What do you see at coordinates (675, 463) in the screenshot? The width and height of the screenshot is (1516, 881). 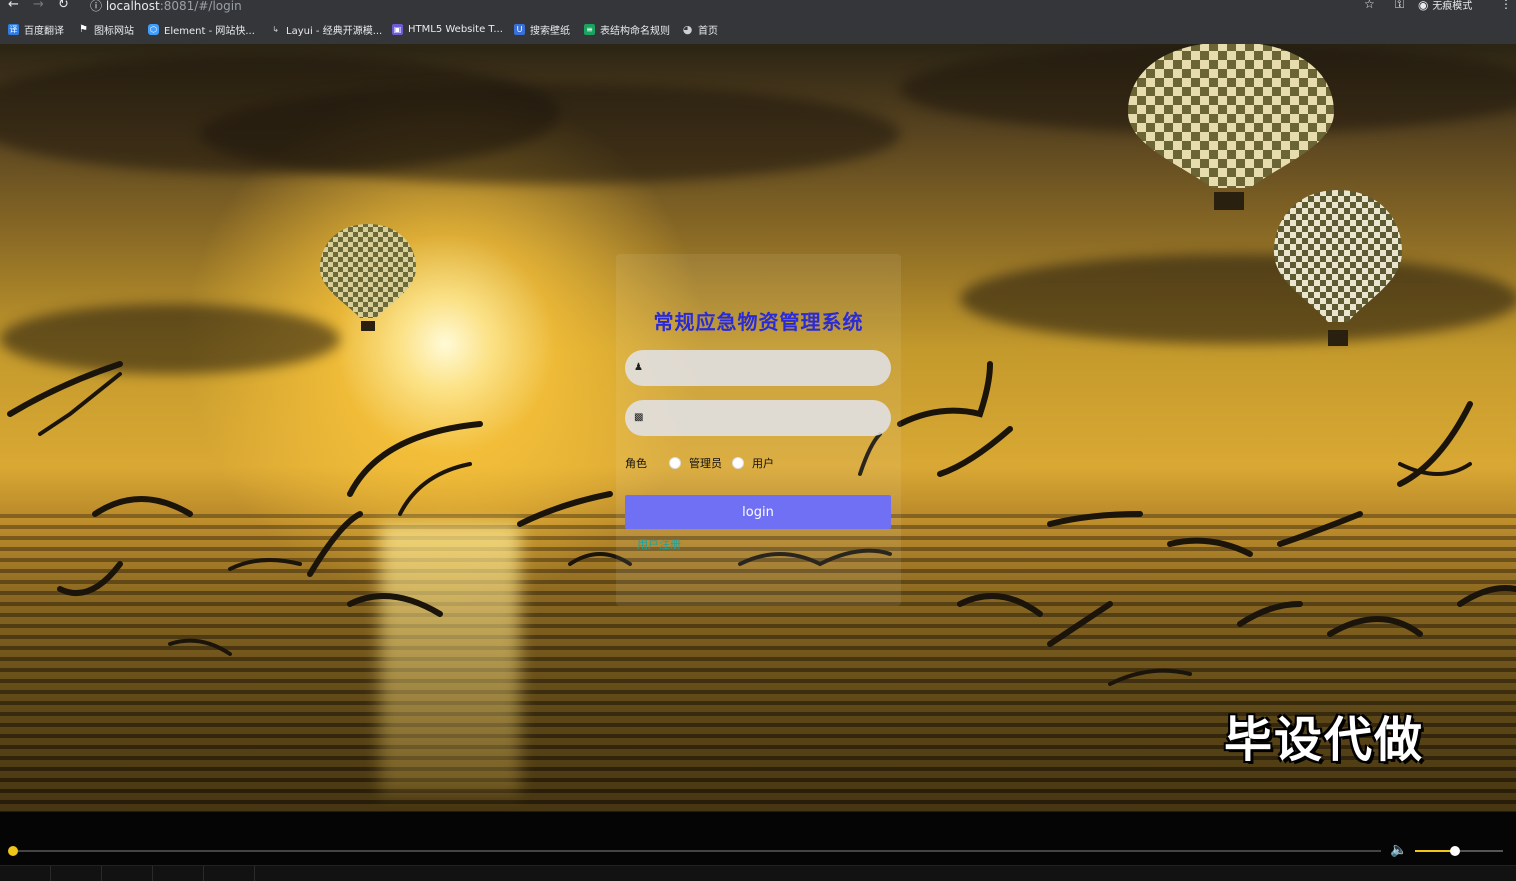 I see `role-radio-admin` at bounding box center [675, 463].